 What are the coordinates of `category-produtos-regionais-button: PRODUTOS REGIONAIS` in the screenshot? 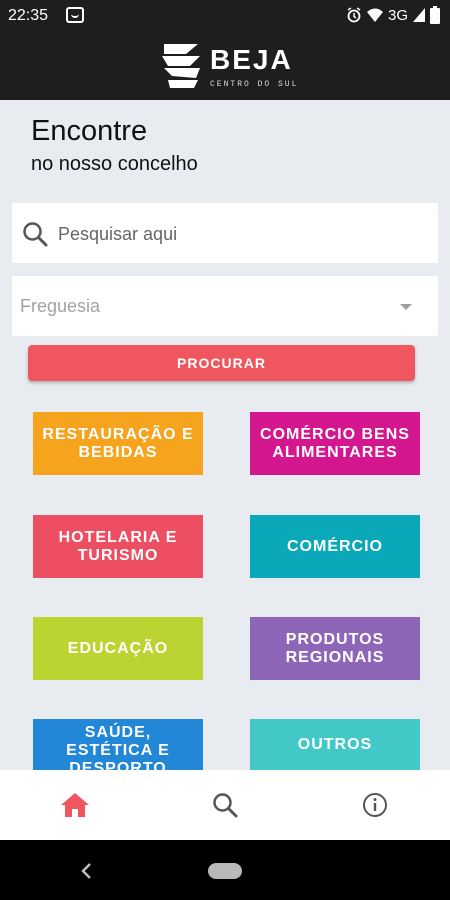 It's located at (335, 648).